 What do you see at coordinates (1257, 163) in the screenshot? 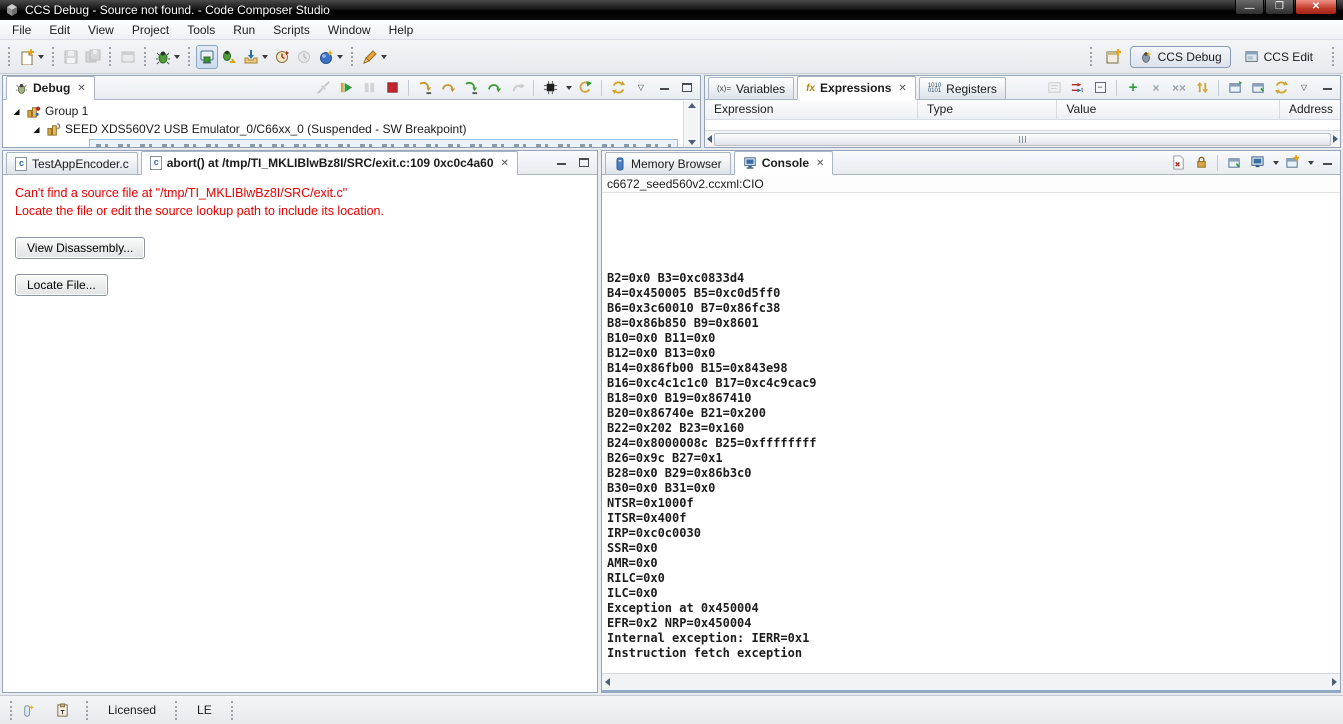
I see `display-console-icon` at bounding box center [1257, 163].